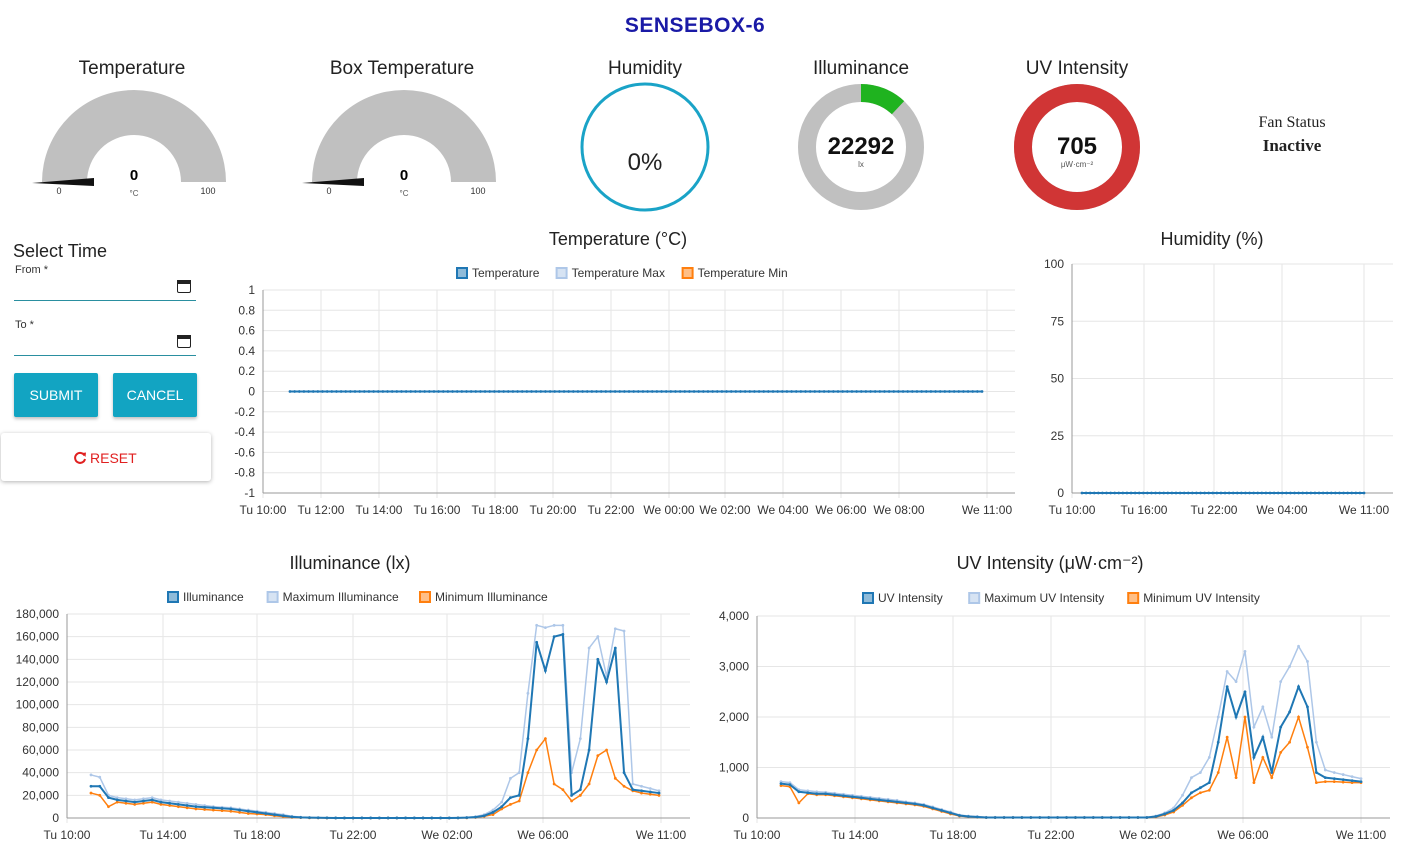 This screenshot has width=1403, height=860. What do you see at coordinates (1044, 598) in the screenshot?
I see `legend-label: Maximum UV Intensity` at bounding box center [1044, 598].